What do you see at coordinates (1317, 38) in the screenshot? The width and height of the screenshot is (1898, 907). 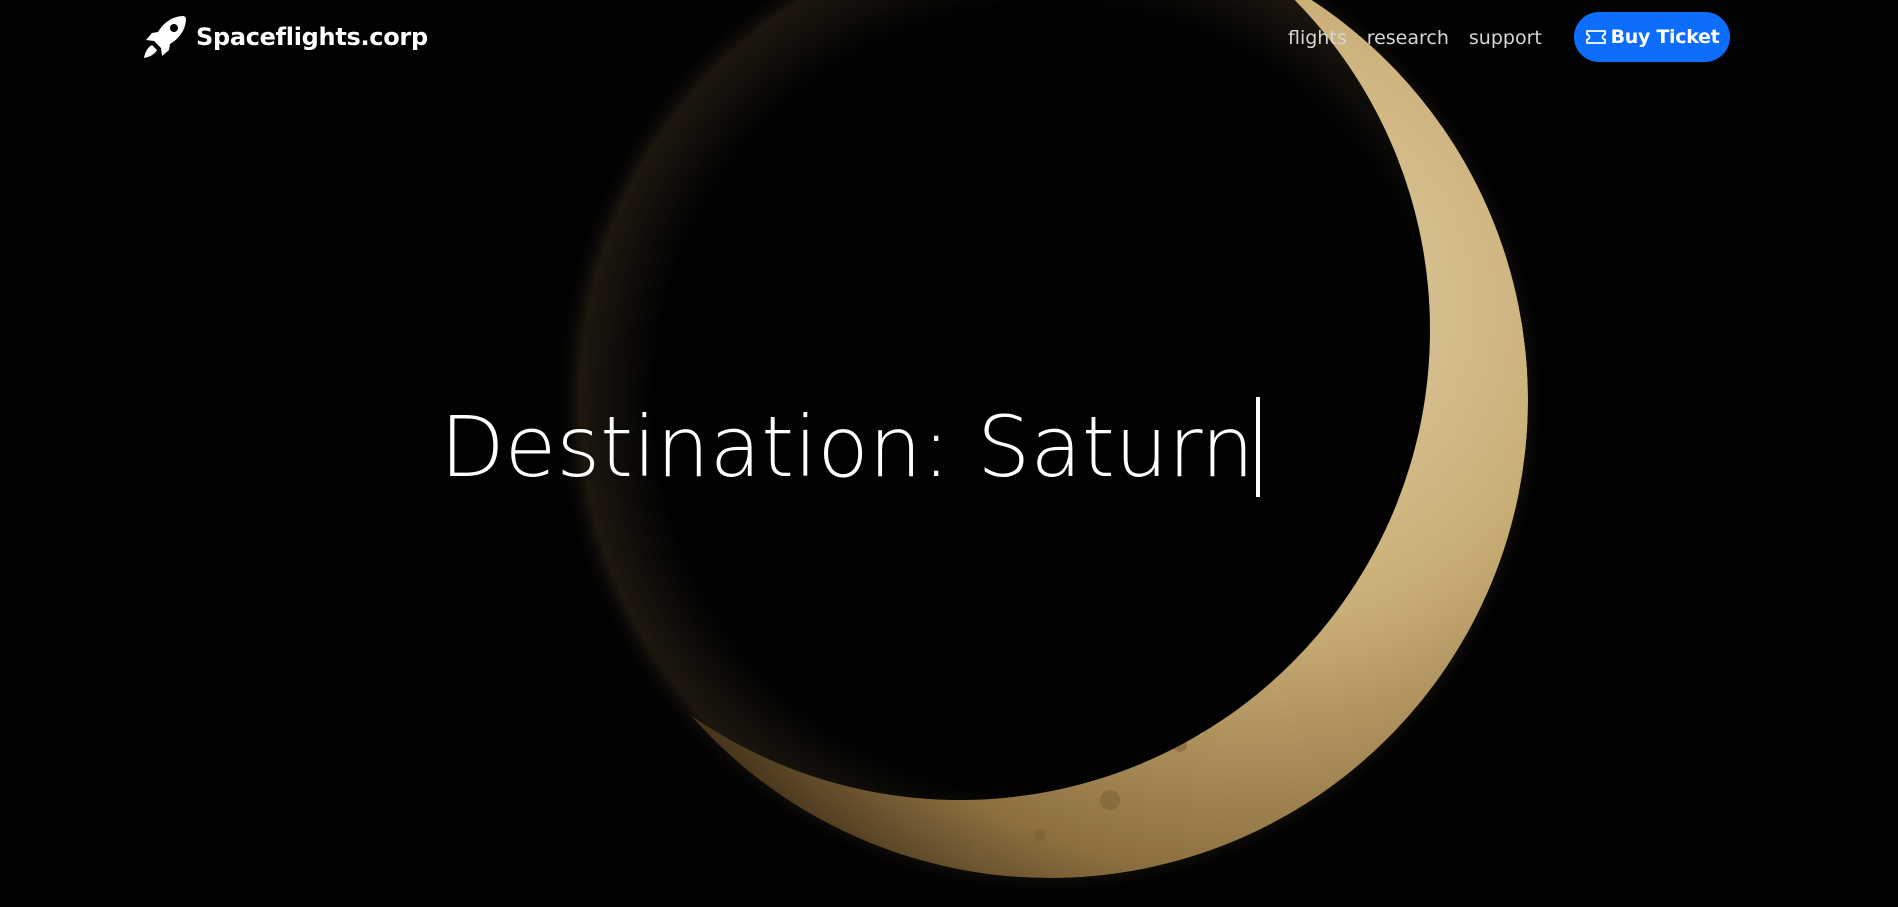 I see `nav-link-flights: flights` at bounding box center [1317, 38].